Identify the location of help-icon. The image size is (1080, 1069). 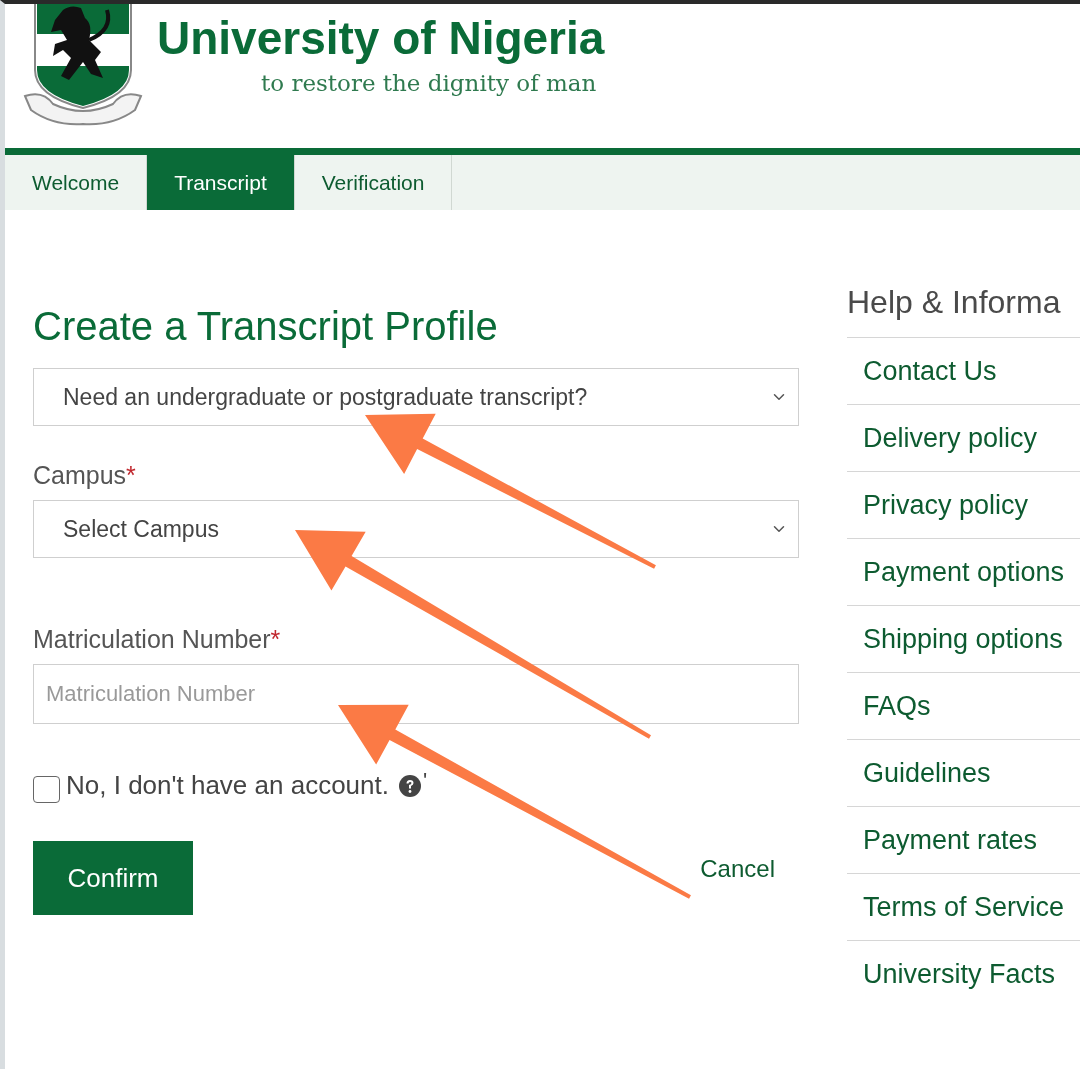
(409, 785).